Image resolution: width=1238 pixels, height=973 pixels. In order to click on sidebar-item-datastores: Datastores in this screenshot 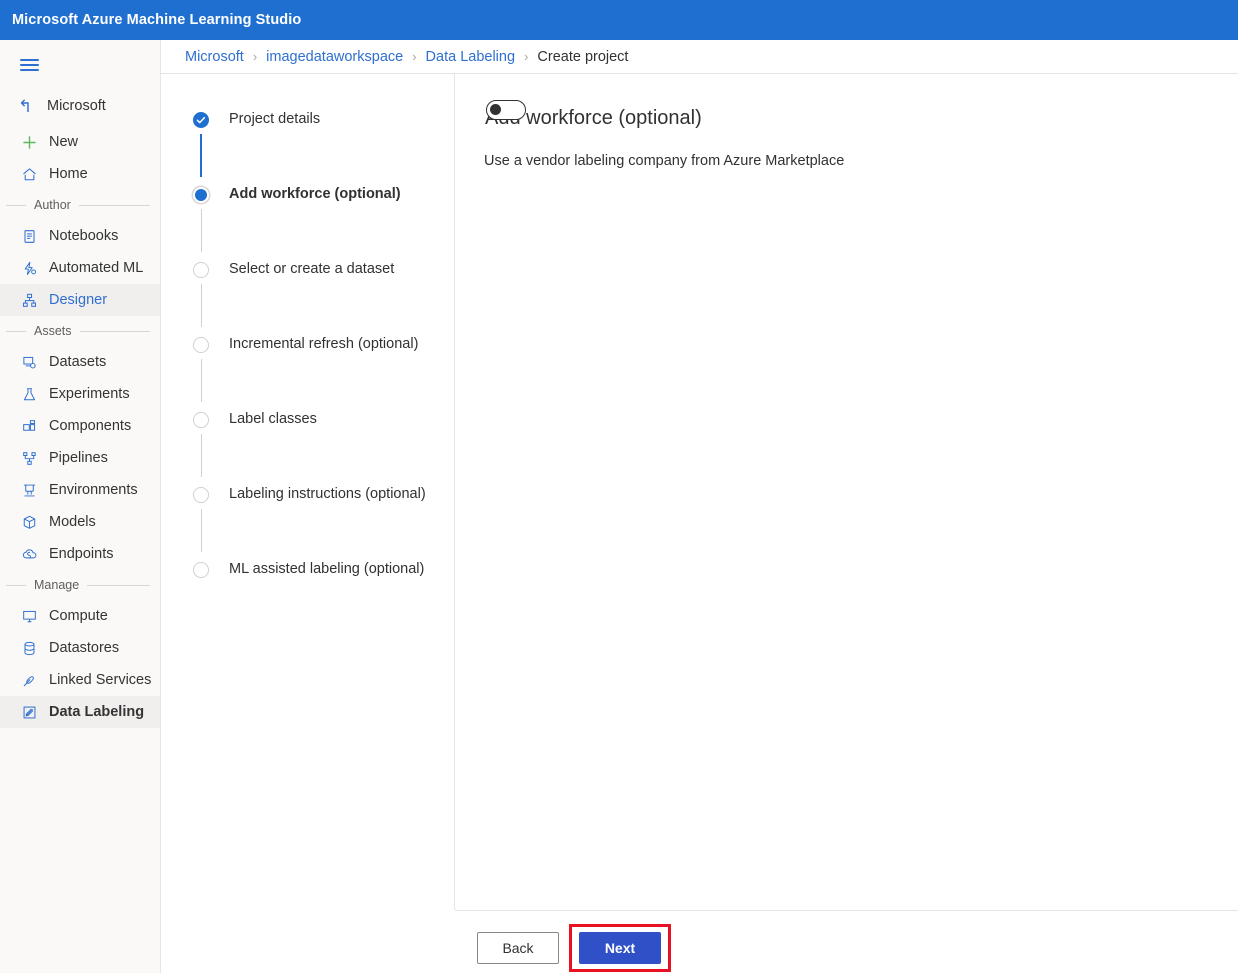, I will do `click(80, 648)`.